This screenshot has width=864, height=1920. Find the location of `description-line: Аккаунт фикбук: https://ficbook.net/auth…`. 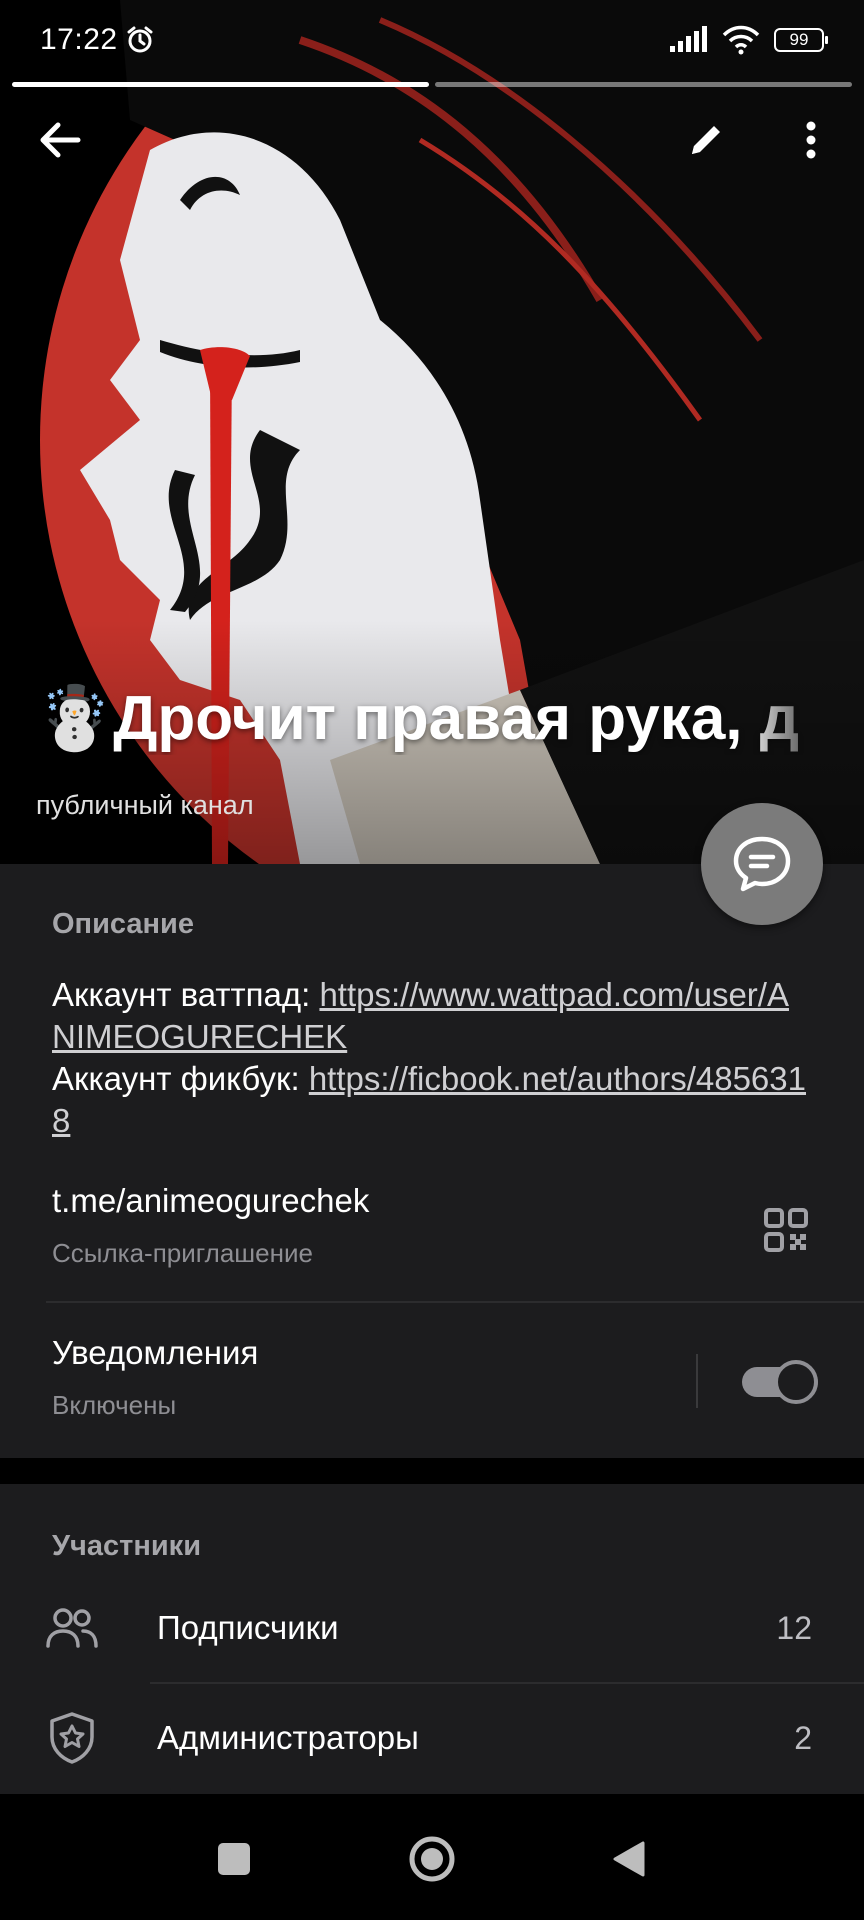

description-line: Аккаунт фикбук: https://ficbook.net/auth… is located at coordinates (432, 1100).